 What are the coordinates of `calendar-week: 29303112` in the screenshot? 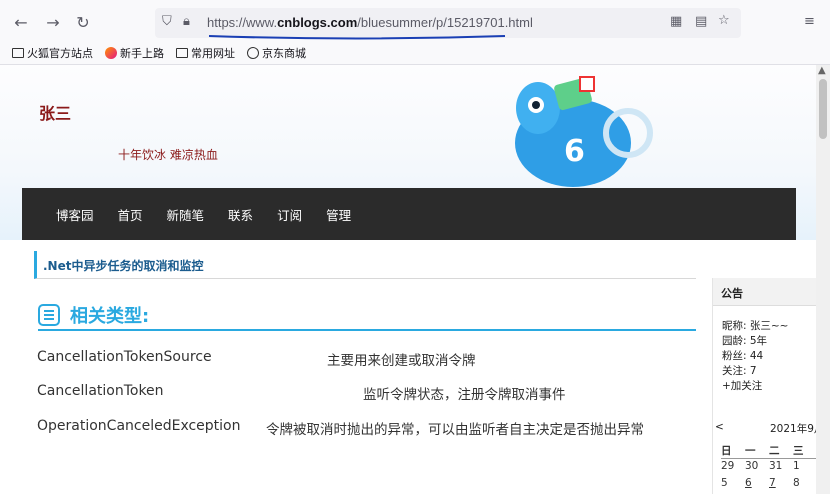 It's located at (768, 466).